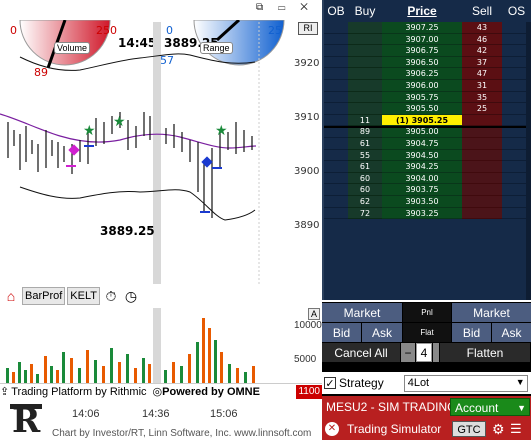 This screenshot has width=531, height=440. Describe the element at coordinates (482, 109) in the screenshot. I see `sell-cell: 25` at that location.